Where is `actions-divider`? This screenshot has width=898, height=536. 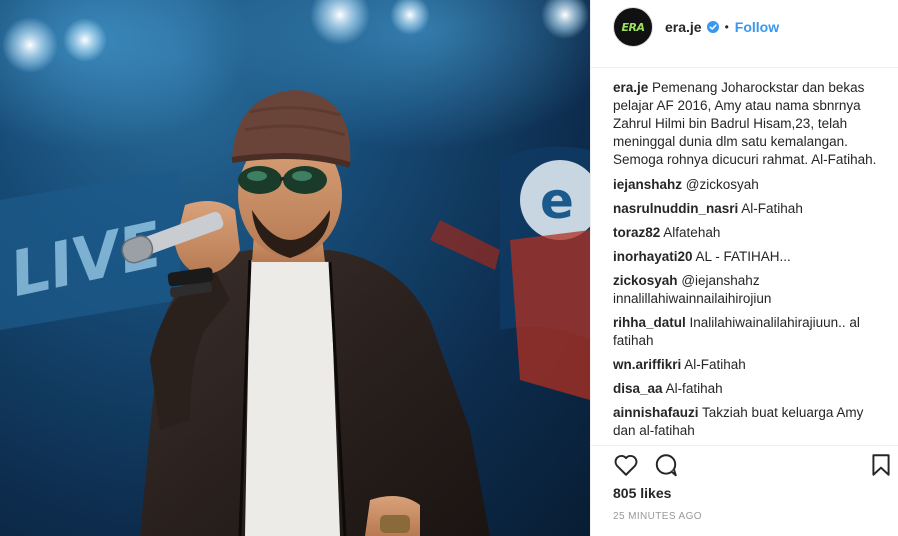
actions-divider is located at coordinates (744, 445).